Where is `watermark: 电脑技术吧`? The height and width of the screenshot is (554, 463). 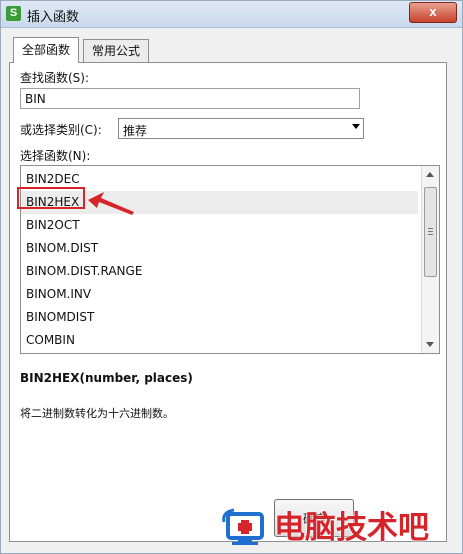 watermark: 电脑技术吧 is located at coordinates (342, 525).